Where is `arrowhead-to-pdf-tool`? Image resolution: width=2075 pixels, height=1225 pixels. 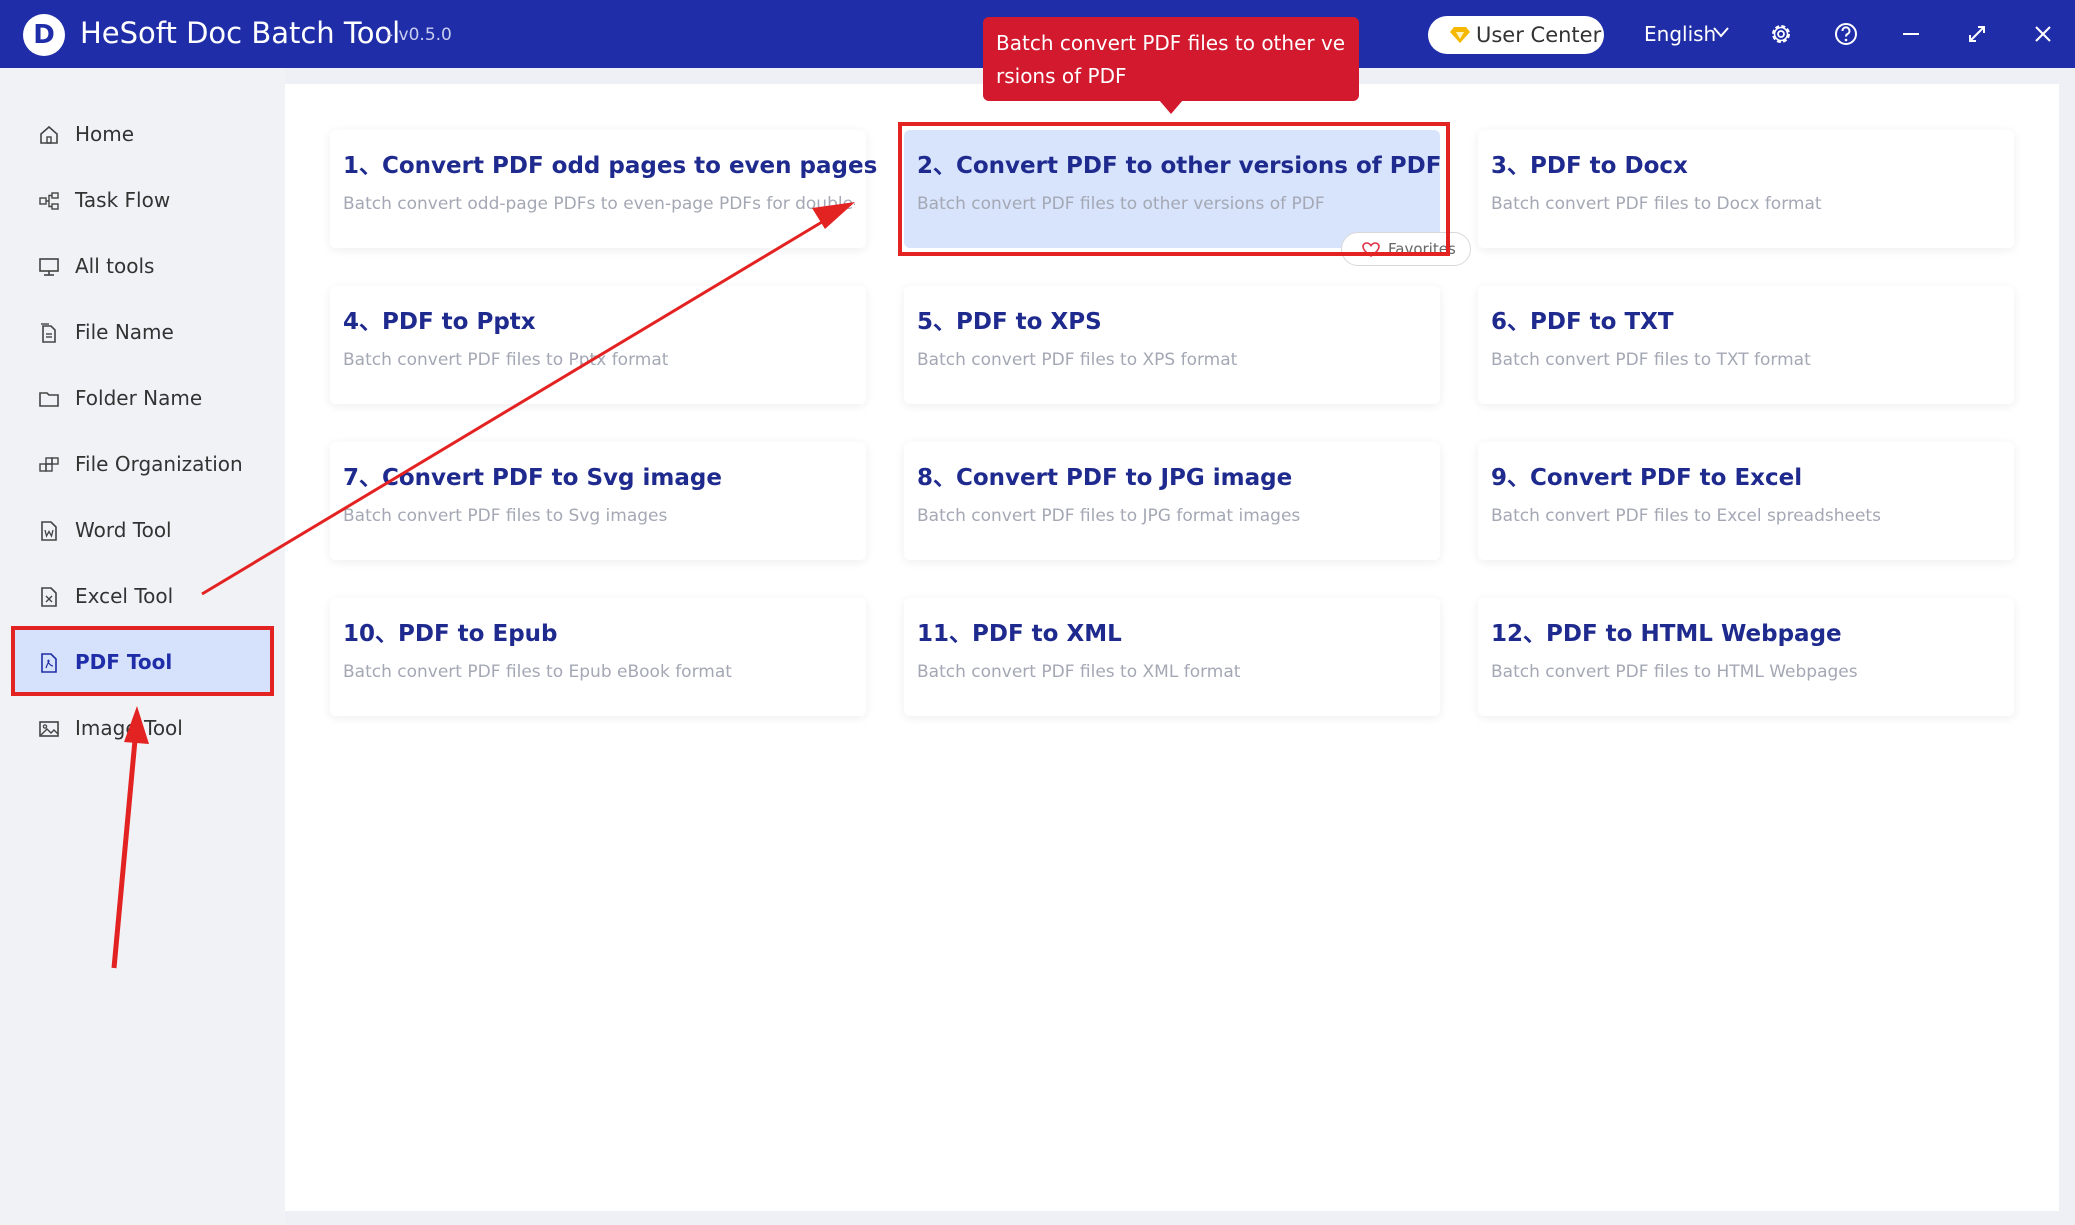
arrowhead-to-pdf-tool is located at coordinates (136, 725).